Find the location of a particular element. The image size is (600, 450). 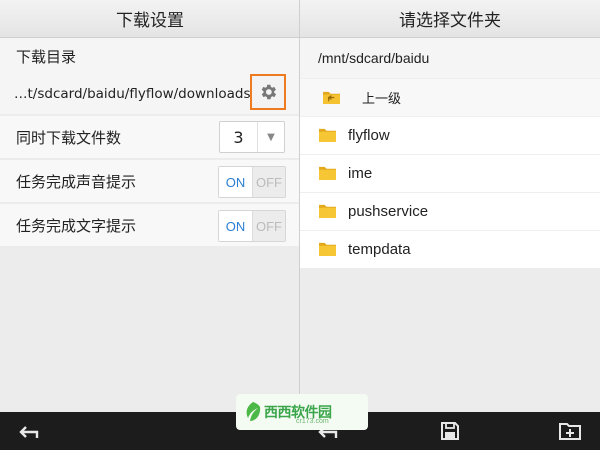

folder-name: flyflow is located at coordinates (369, 135).